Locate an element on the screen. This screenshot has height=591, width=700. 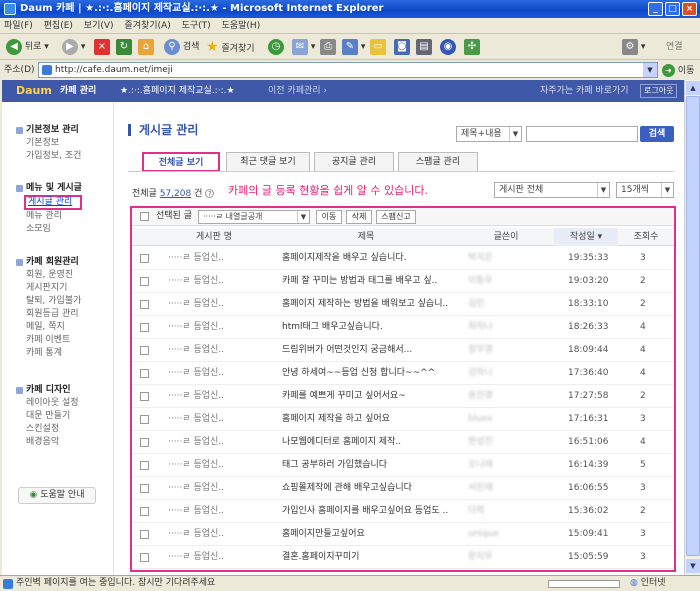
menu-view: 보기(V) is located at coordinates (99, 26).